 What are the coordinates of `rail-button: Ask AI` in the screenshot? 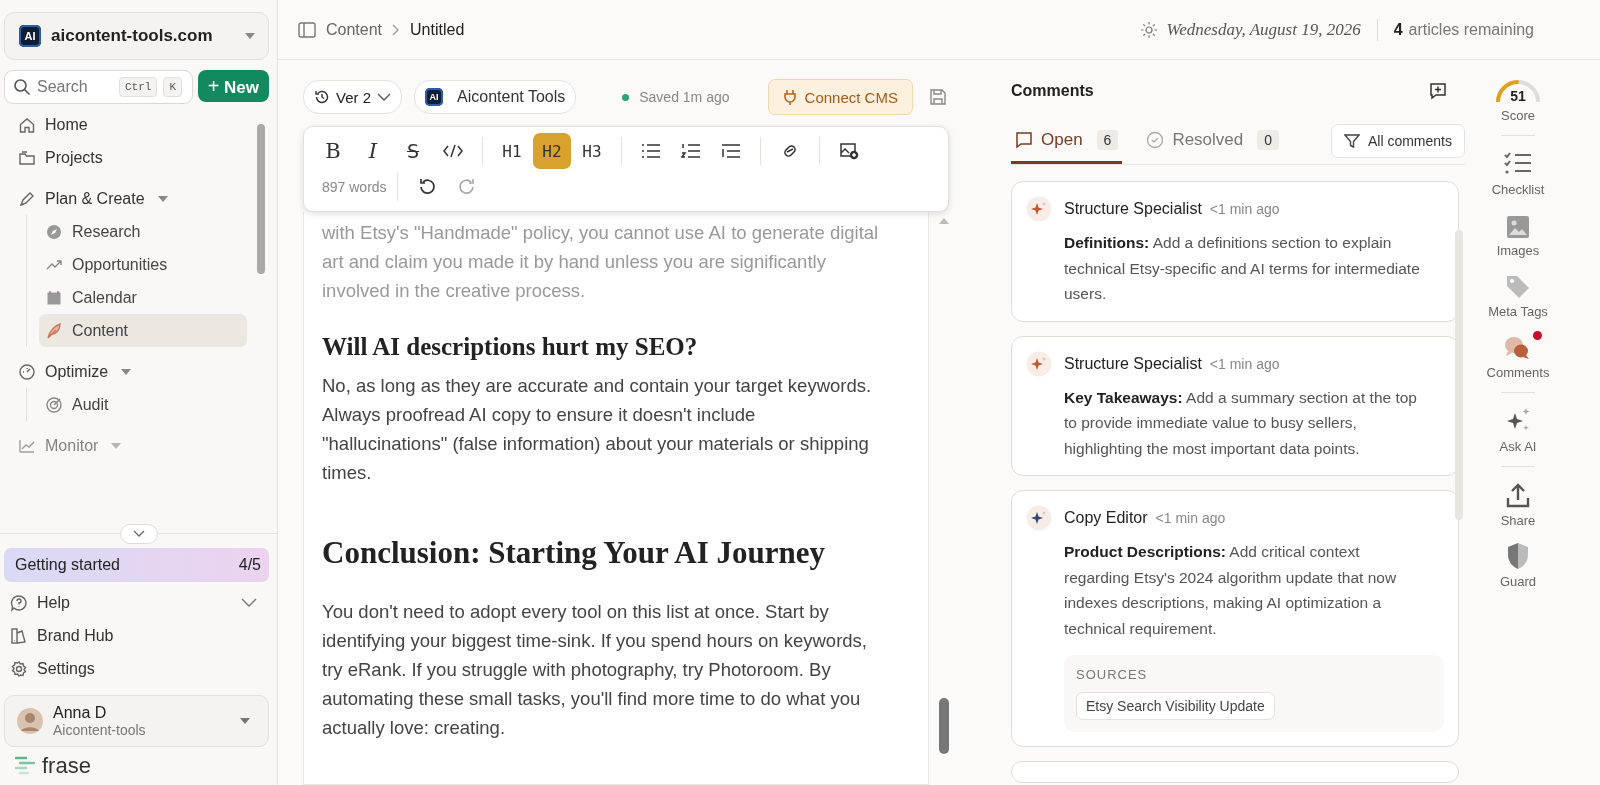 It's located at (1518, 429).